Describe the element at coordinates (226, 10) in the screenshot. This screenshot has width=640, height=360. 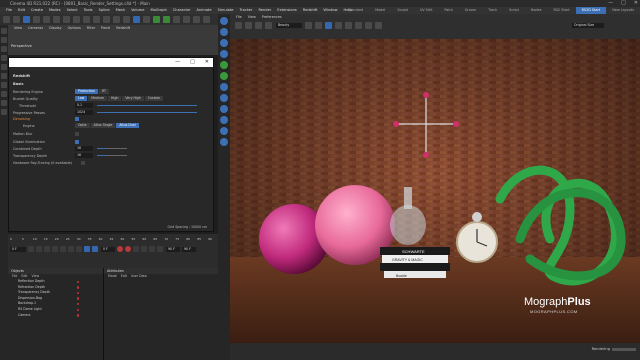
I see `menu-simulate: Simulate` at that location.